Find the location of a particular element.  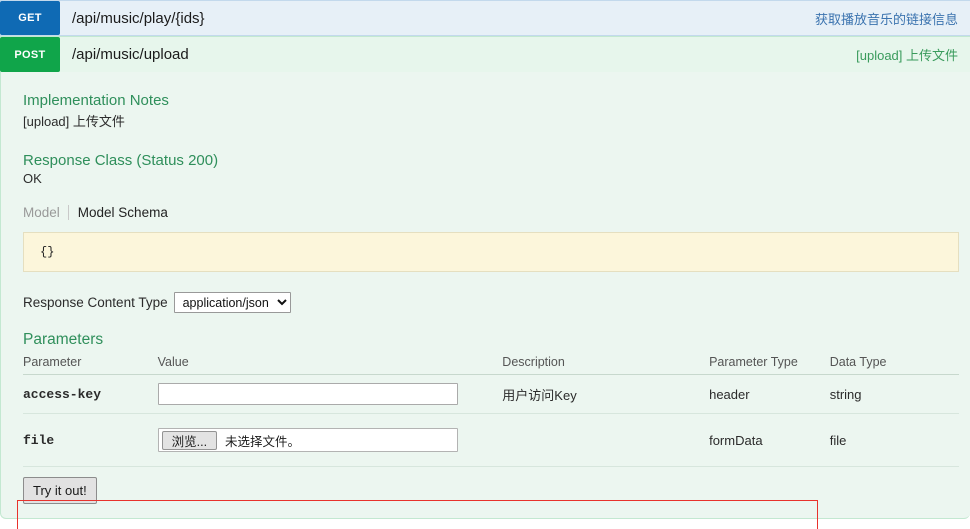

th-data-type: Data Type is located at coordinates (894, 364).